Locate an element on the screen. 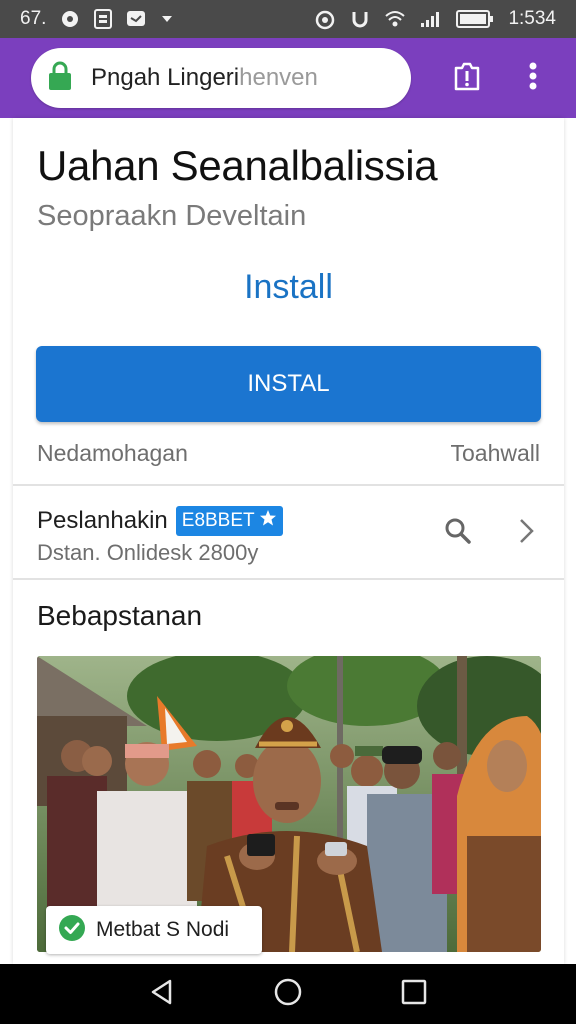  status-right: 1:534 is located at coordinates (435, 19).